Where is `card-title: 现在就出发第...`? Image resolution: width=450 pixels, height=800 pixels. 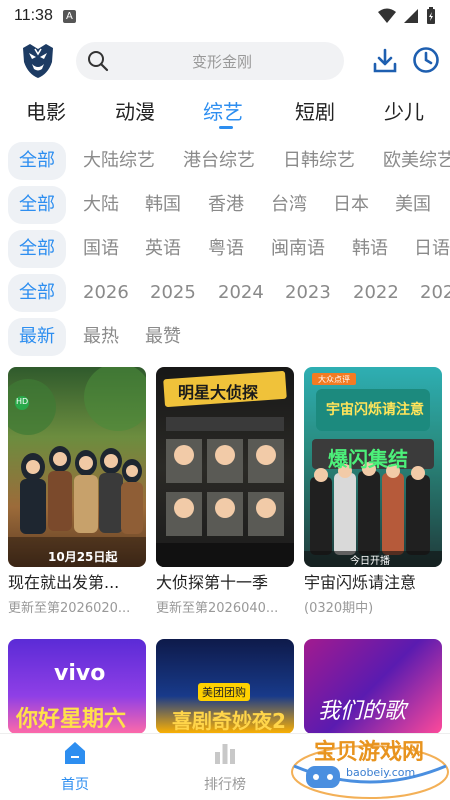
card-title: 现在就出发第... is located at coordinates (77, 581).